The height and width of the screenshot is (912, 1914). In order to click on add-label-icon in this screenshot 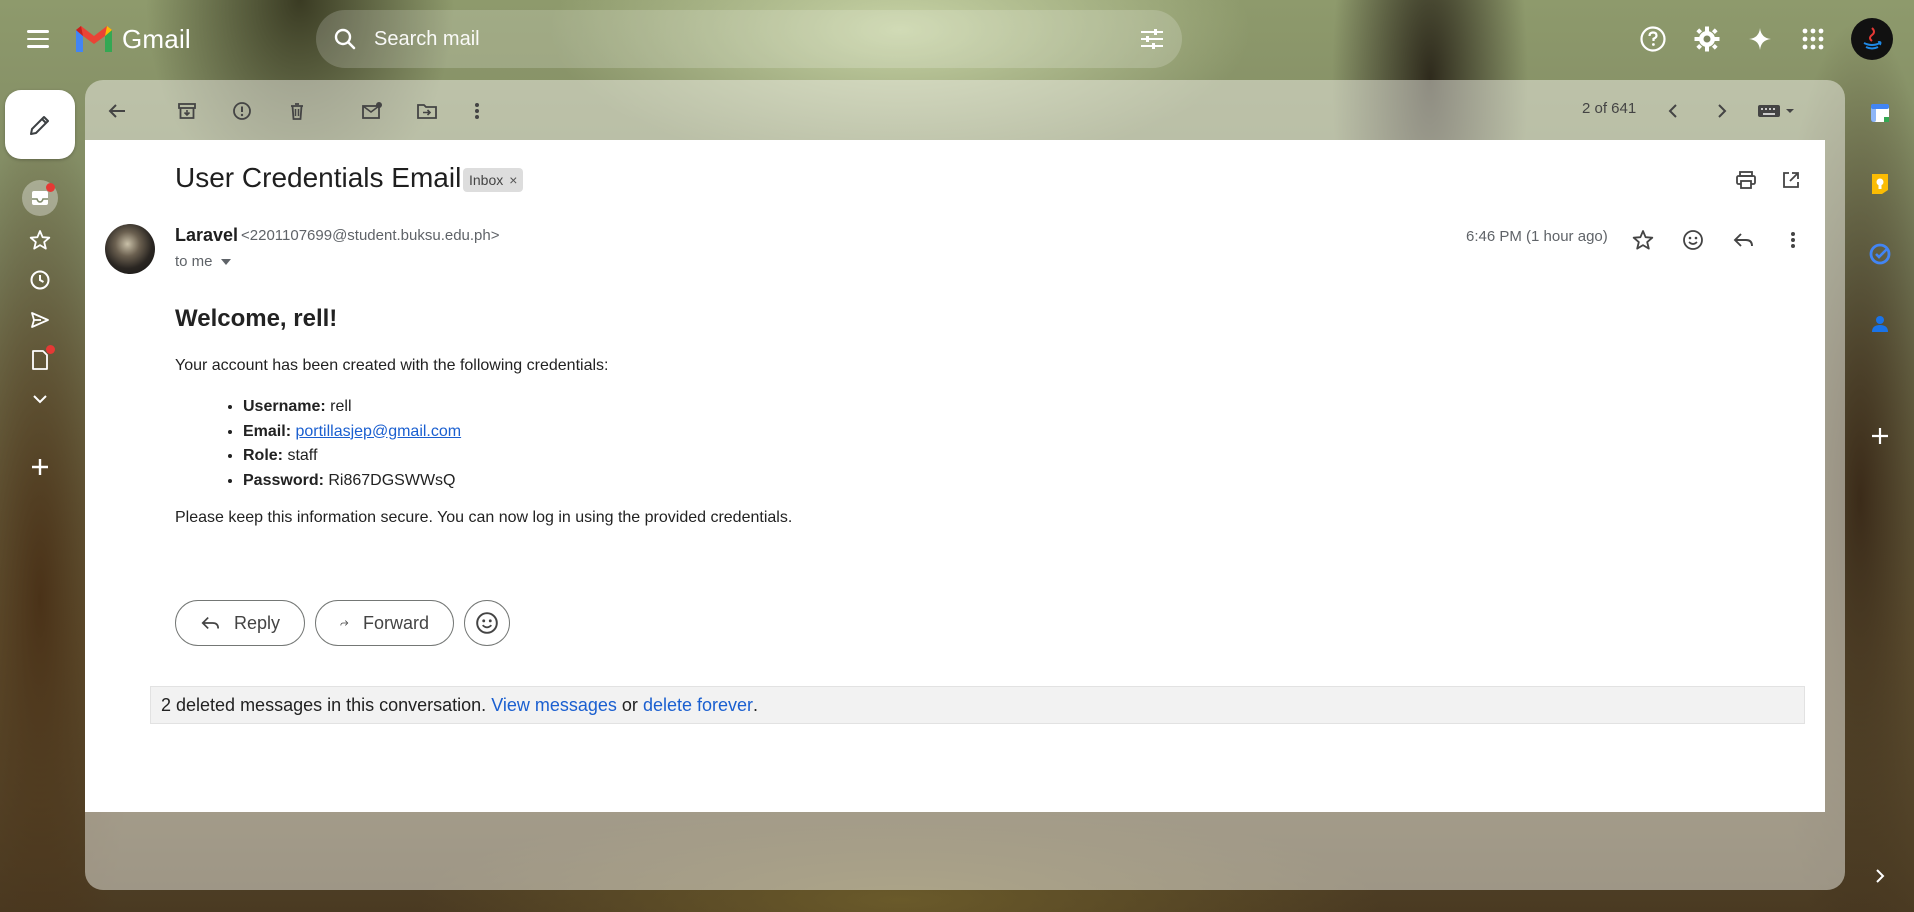, I will do `click(40, 467)`.